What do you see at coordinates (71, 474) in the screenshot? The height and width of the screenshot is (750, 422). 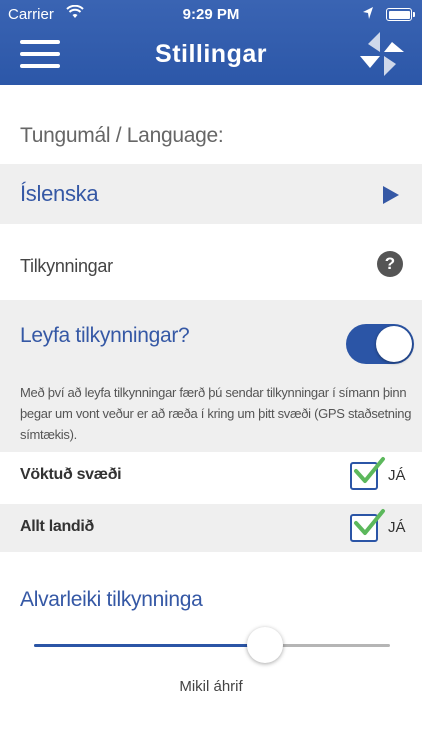 I see `option-label: Vöktuð svæði` at bounding box center [71, 474].